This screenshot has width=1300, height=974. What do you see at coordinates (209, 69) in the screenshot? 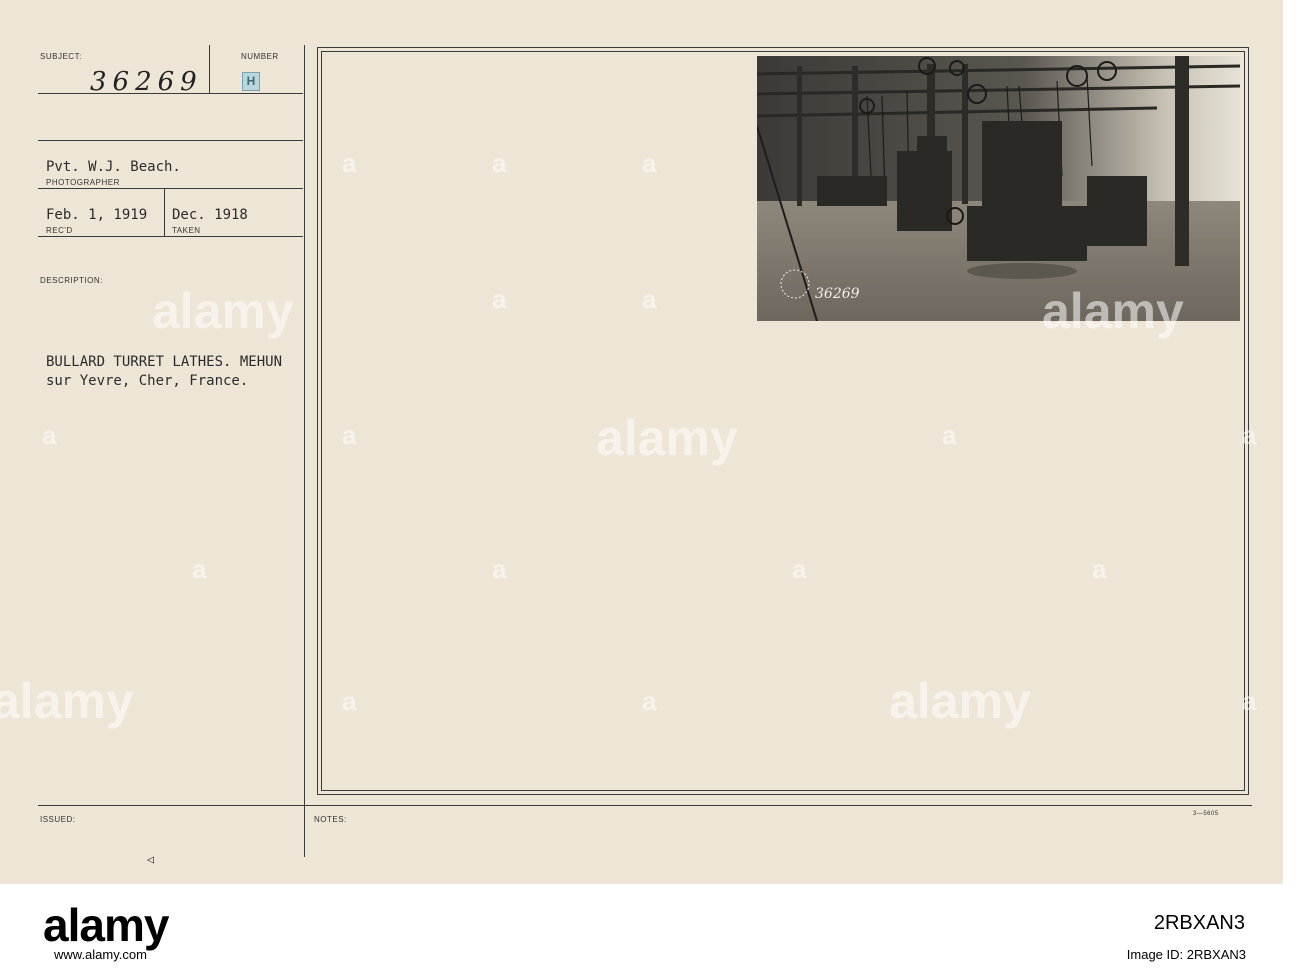
I see `divider-vertical-number` at bounding box center [209, 69].